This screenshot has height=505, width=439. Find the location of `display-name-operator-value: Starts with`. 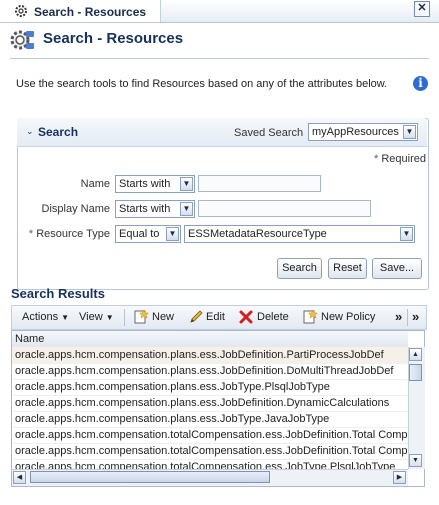

display-name-operator-value: Starts with is located at coordinates (145, 209).